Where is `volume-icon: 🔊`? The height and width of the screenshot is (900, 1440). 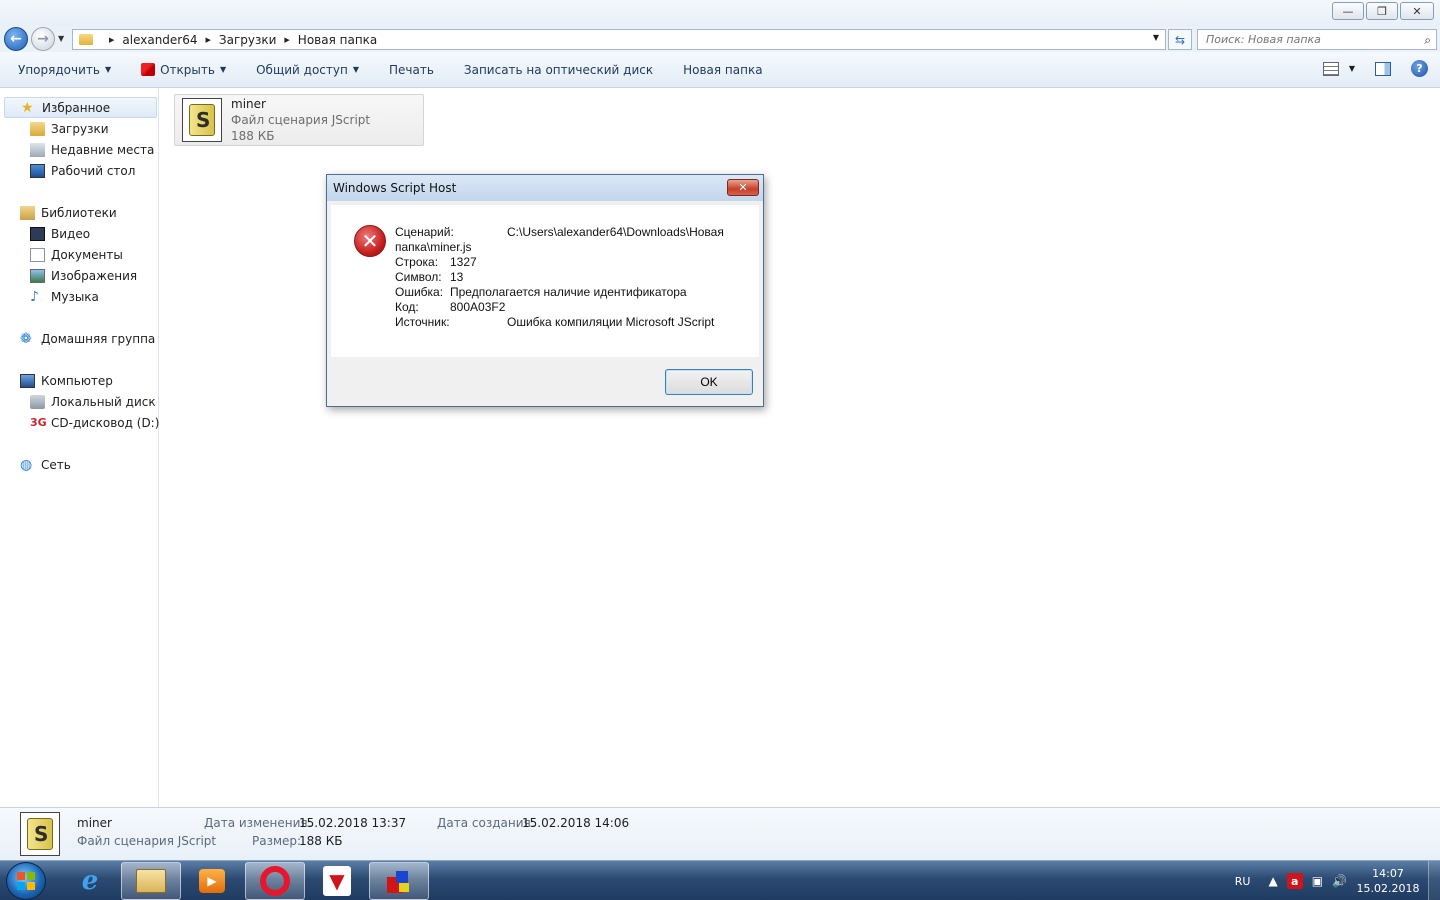 volume-icon: 🔊 is located at coordinates (1339, 881).